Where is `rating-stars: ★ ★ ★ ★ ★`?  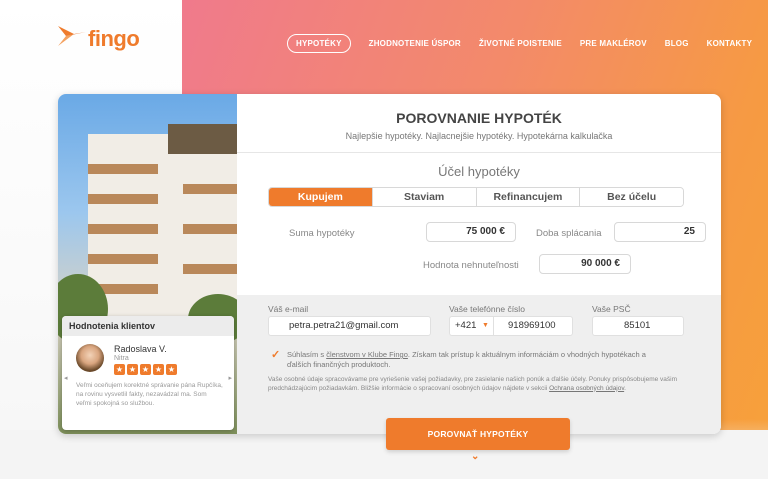
rating-stars: ★ ★ ★ ★ ★ is located at coordinates (145, 369).